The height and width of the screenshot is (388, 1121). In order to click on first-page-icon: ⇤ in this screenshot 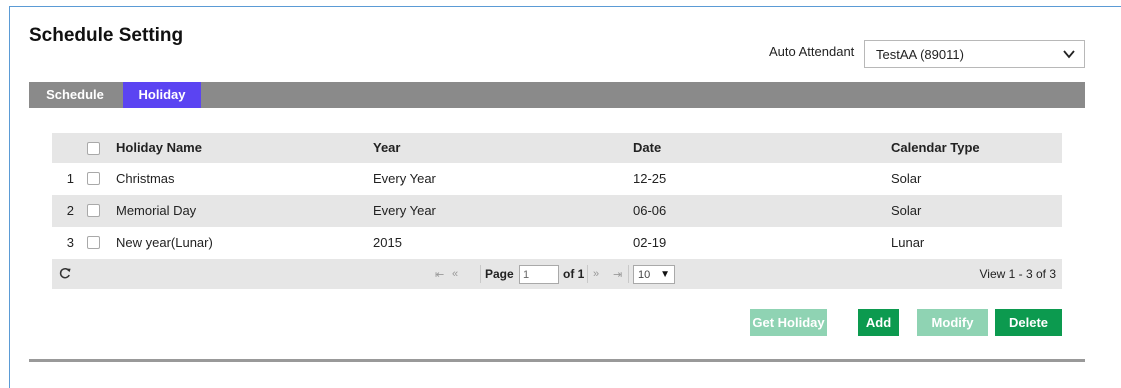, I will do `click(439, 274)`.